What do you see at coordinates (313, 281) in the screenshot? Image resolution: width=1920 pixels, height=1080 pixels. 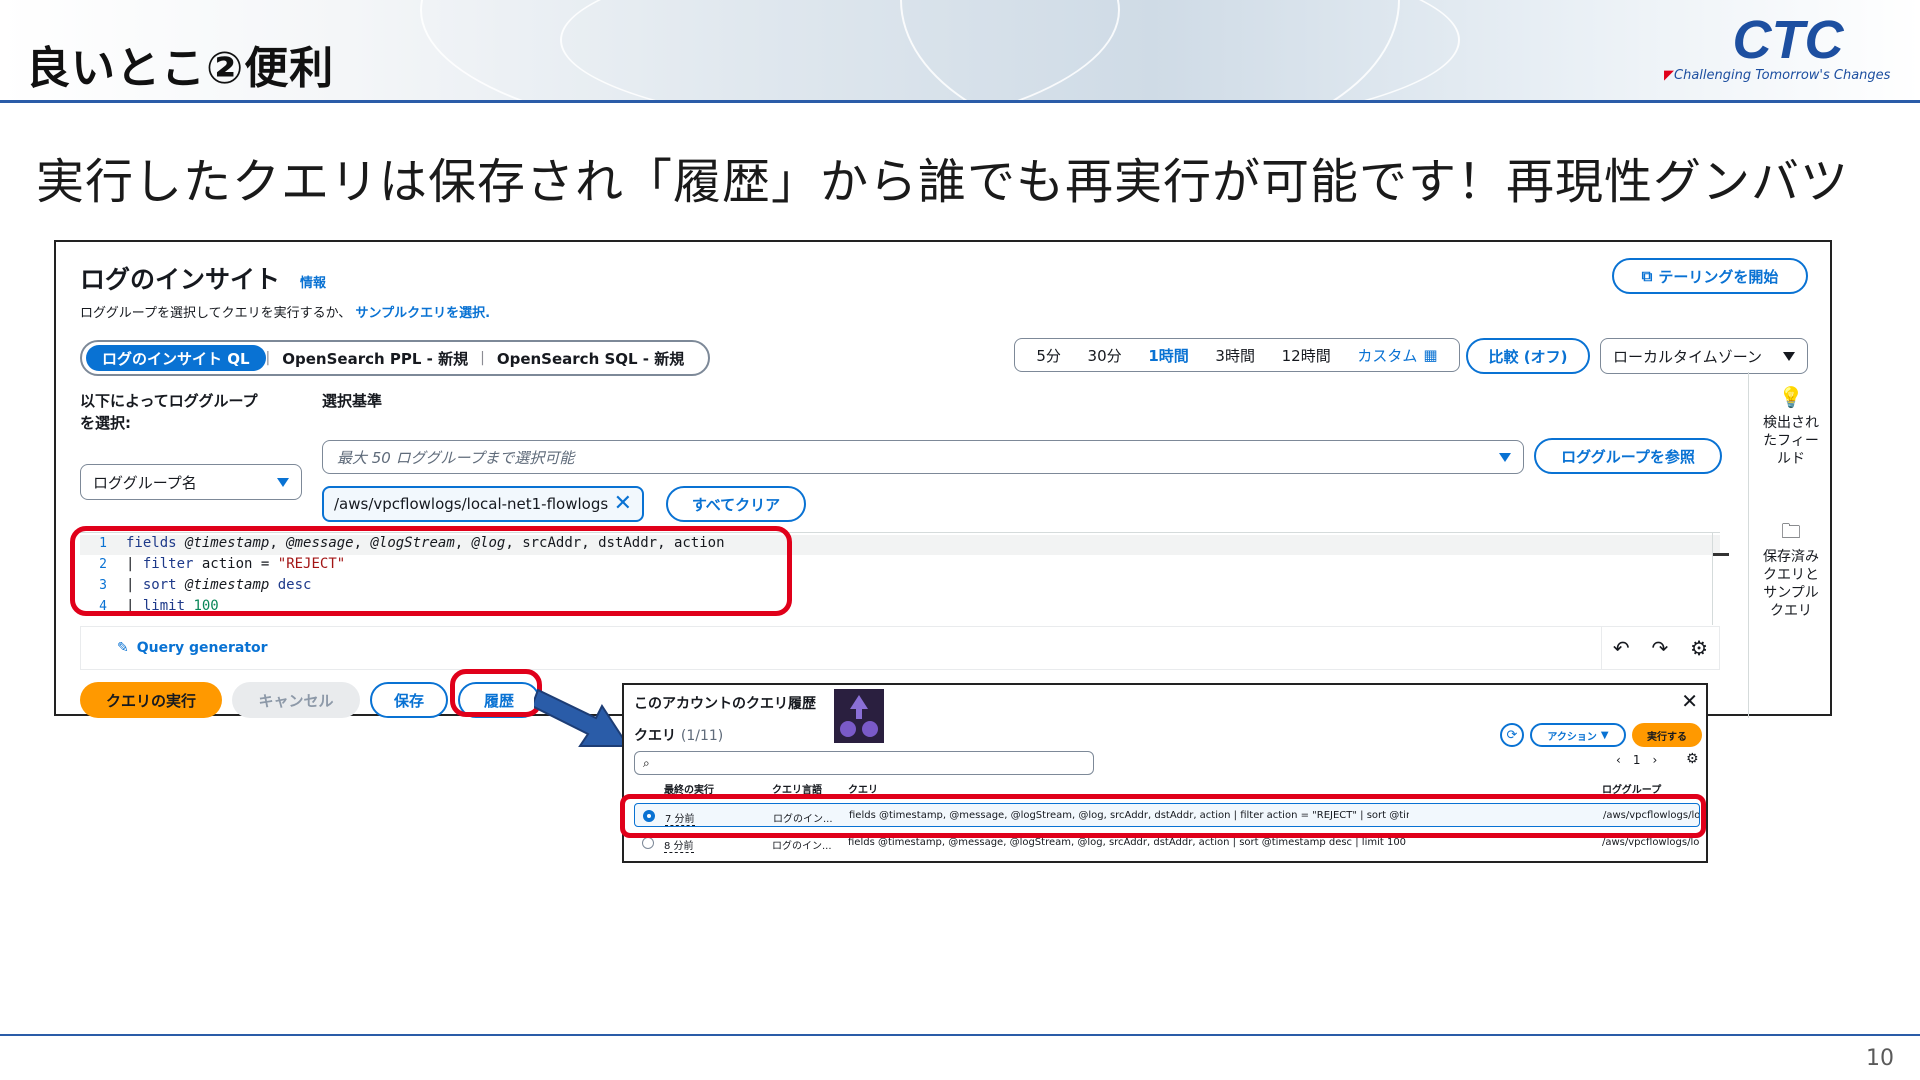 I see `info-link: 情報` at bounding box center [313, 281].